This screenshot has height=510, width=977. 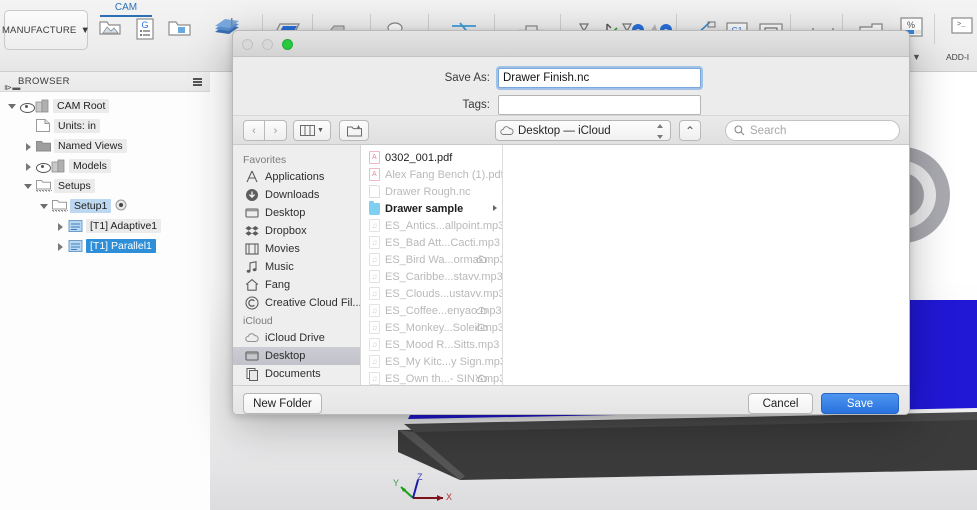 What do you see at coordinates (374, 157) in the screenshot?
I see `pdf-icon` at bounding box center [374, 157].